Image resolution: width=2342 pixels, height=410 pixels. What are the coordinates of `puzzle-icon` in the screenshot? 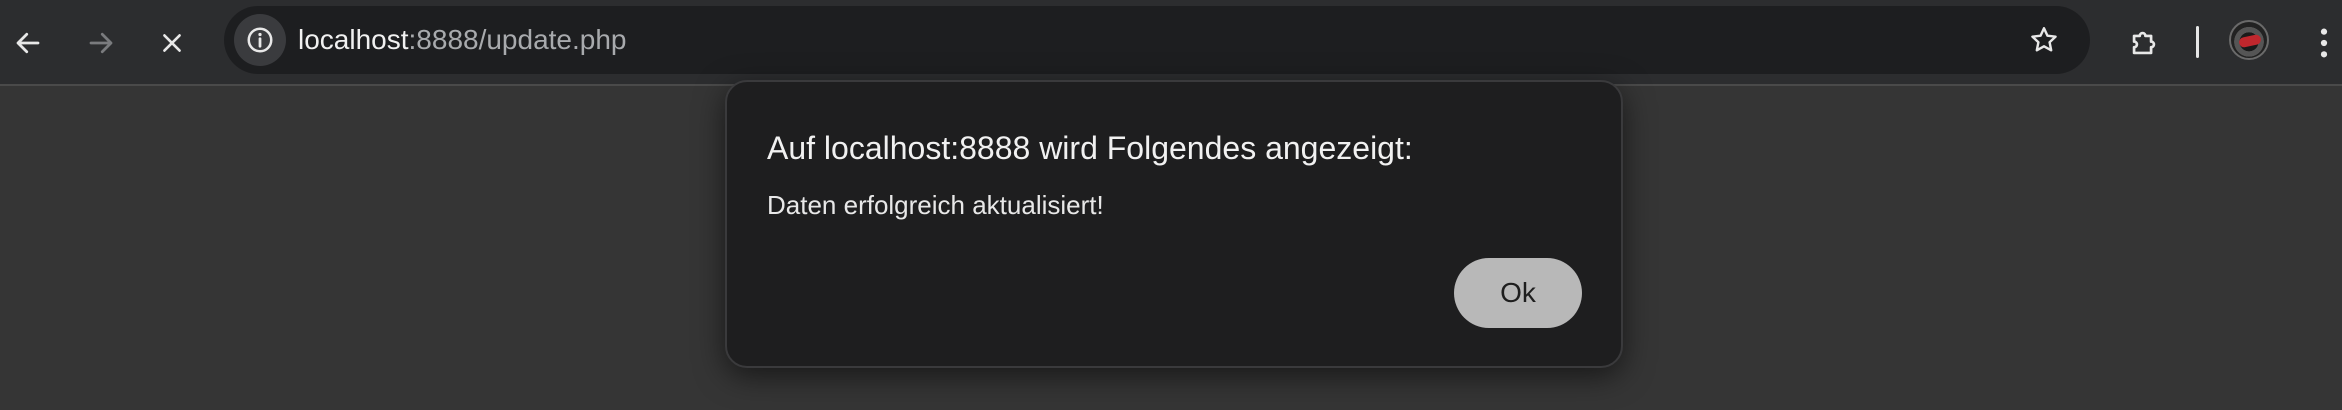 It's located at (2144, 43).